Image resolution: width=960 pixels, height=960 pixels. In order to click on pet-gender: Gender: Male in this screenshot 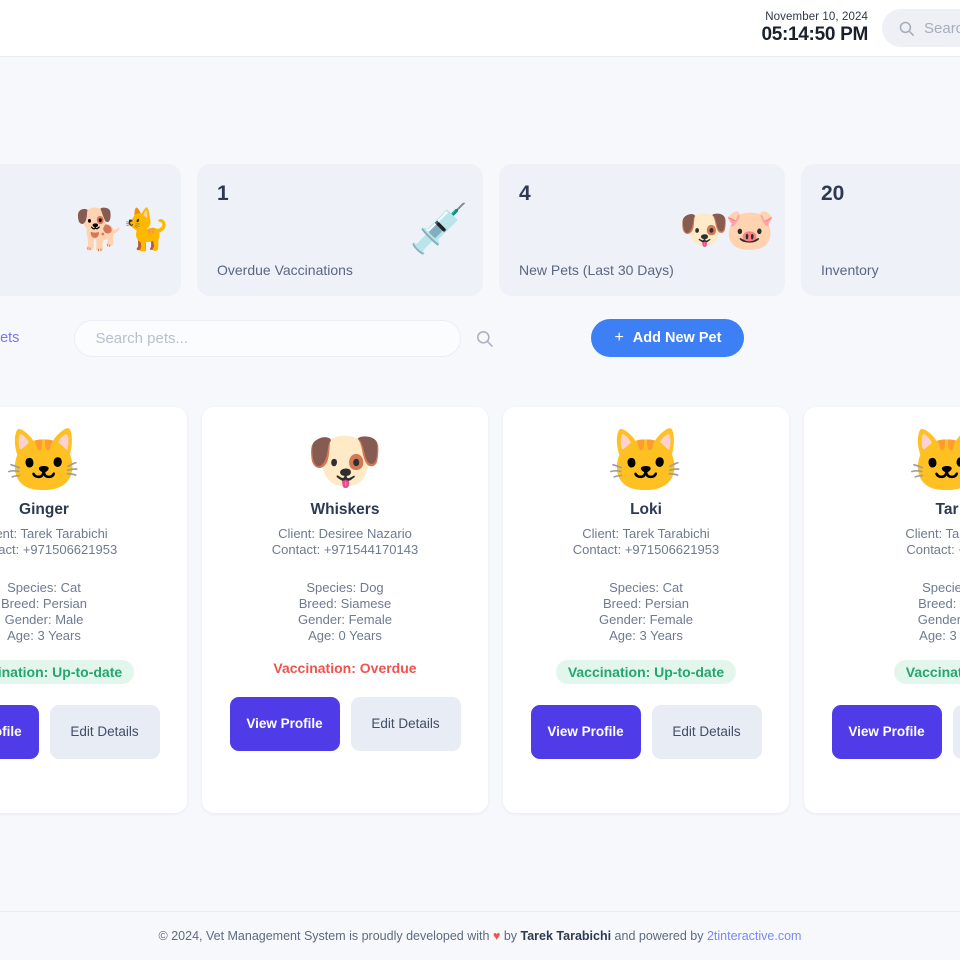, I will do `click(44, 619)`.